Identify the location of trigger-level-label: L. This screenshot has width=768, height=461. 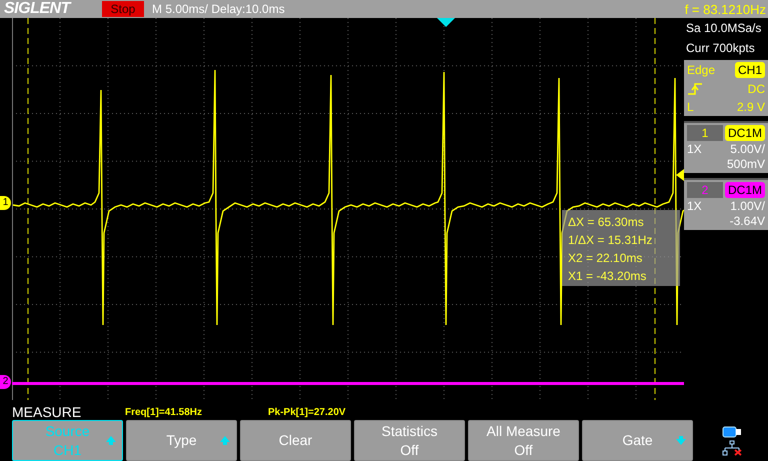
(690, 107).